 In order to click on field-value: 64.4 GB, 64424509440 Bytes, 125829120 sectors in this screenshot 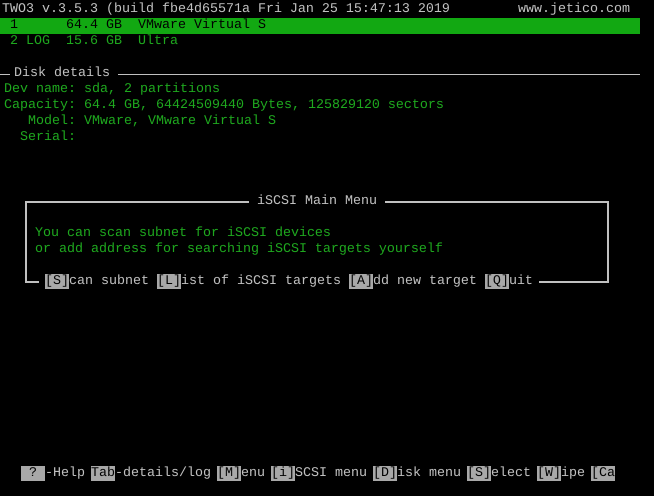, I will do `click(264, 106)`.